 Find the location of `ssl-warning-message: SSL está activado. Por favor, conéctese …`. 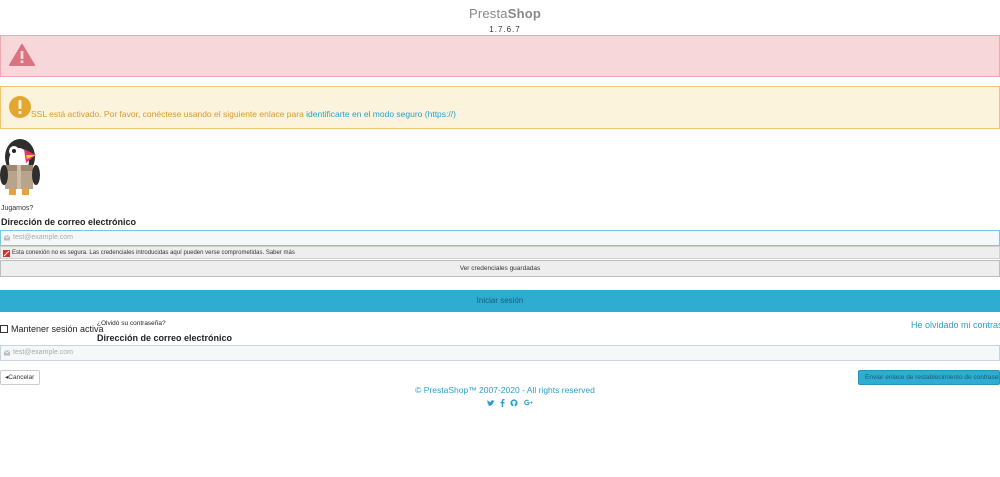

ssl-warning-message: SSL está activado. Por favor, conéctese … is located at coordinates (243, 114).